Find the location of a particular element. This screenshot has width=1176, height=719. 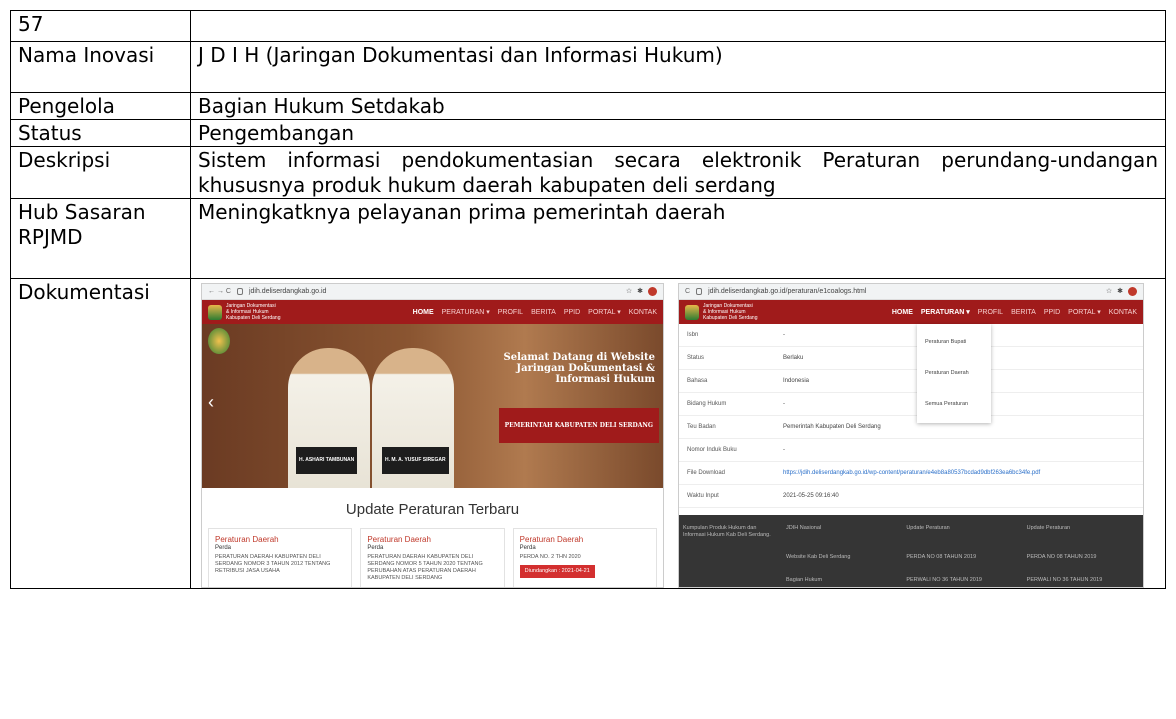

caption-vice-regent: H. M. A. YUSUF SIREGAR is located at coordinates (415, 460).